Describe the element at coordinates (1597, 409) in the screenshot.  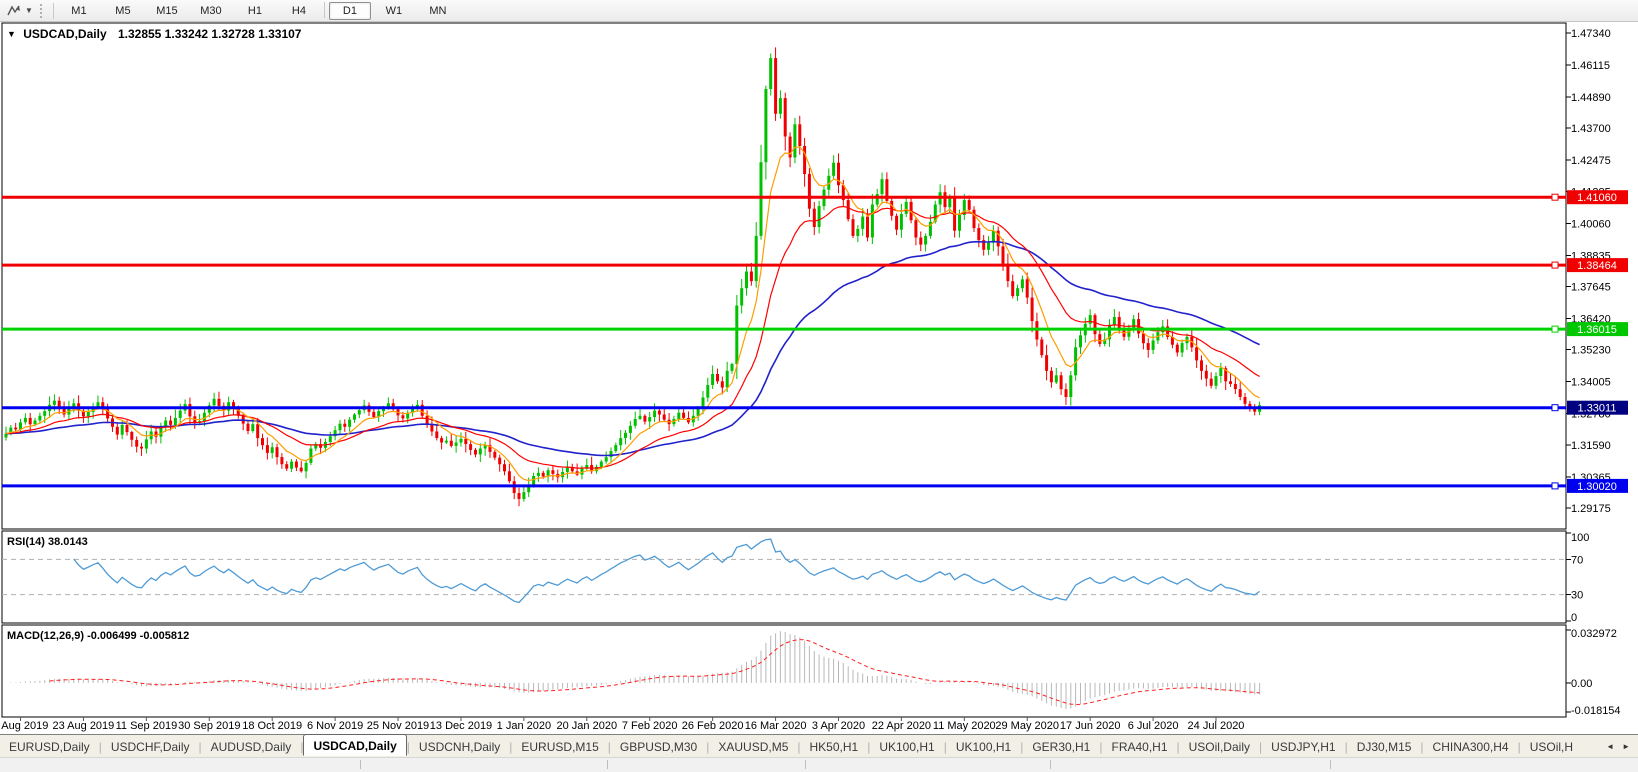
I see `svg-text: 1.33011` at that location.